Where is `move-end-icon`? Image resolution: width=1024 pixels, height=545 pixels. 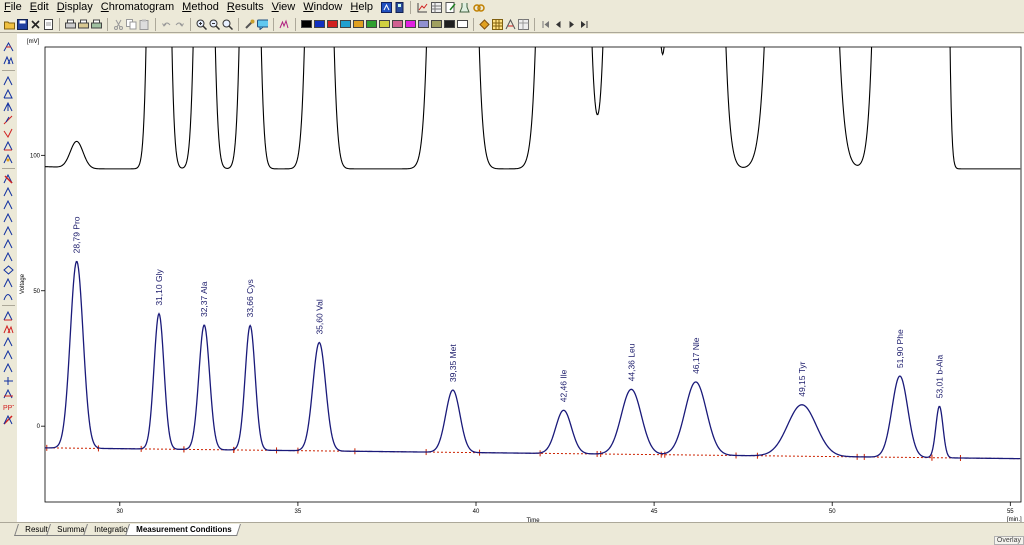
move-end-icon is located at coordinates (8, 218).